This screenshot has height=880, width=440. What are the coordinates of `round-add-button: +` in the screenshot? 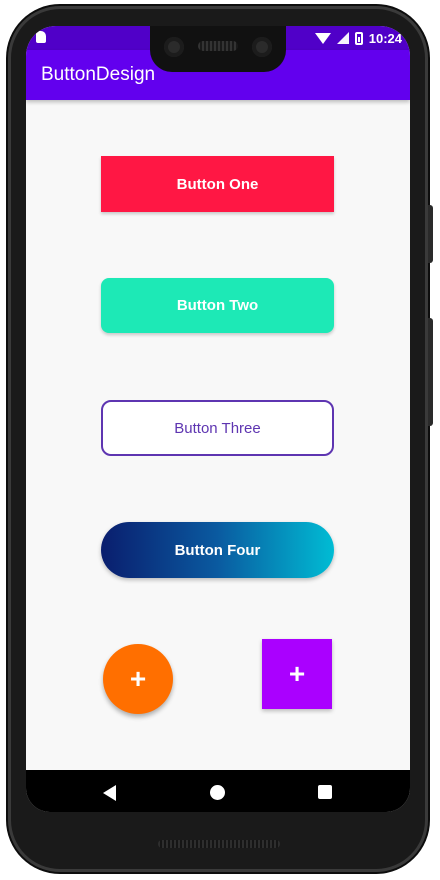 It's located at (138, 679).